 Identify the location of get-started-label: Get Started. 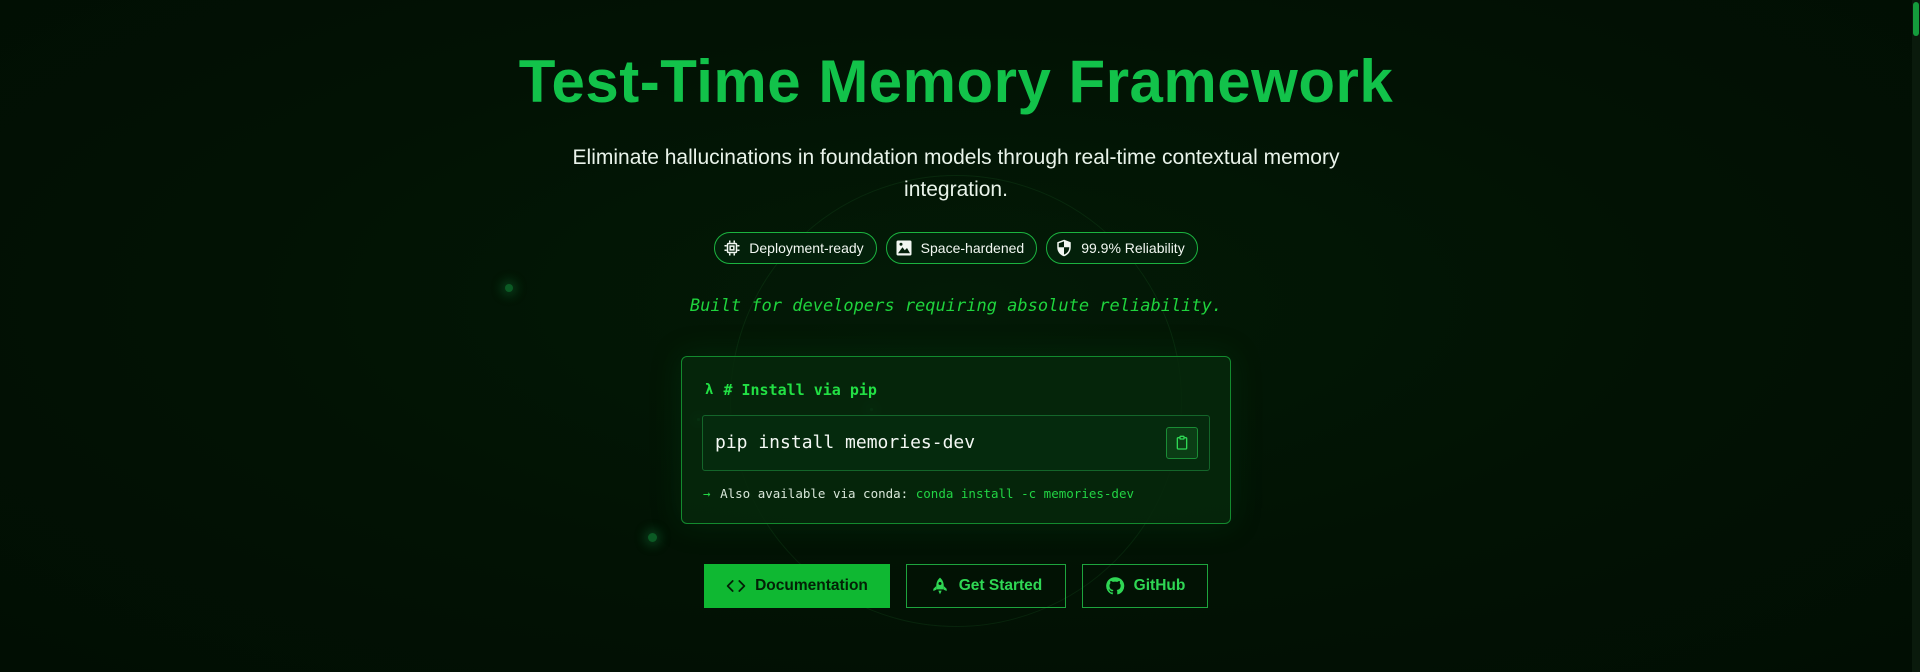
(1000, 585).